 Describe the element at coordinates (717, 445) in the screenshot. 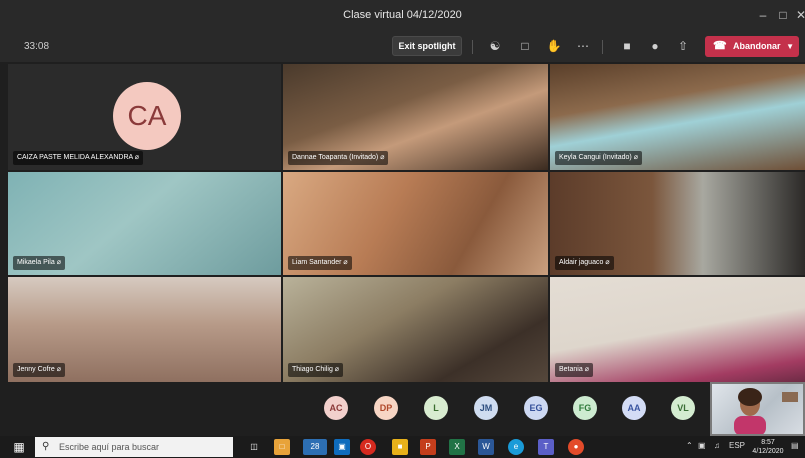

I see `volume-icon: ♫` at that location.